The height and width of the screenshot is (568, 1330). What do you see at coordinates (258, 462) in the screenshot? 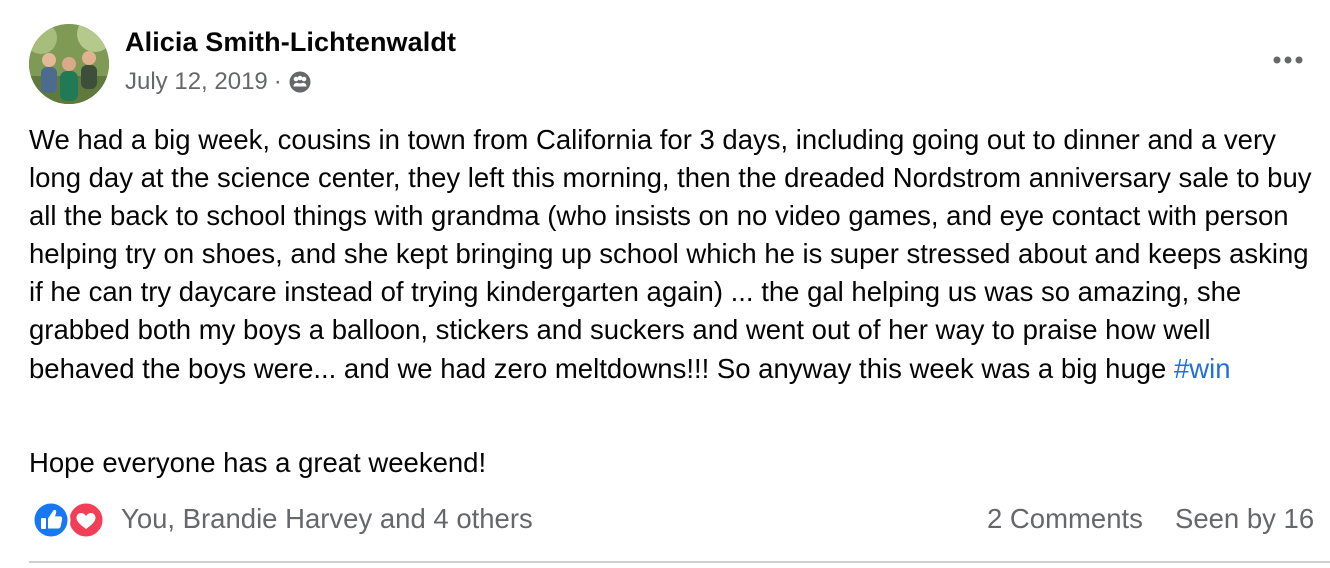
I see `post-closing-line: Hope everyone has a great weekend!` at bounding box center [258, 462].